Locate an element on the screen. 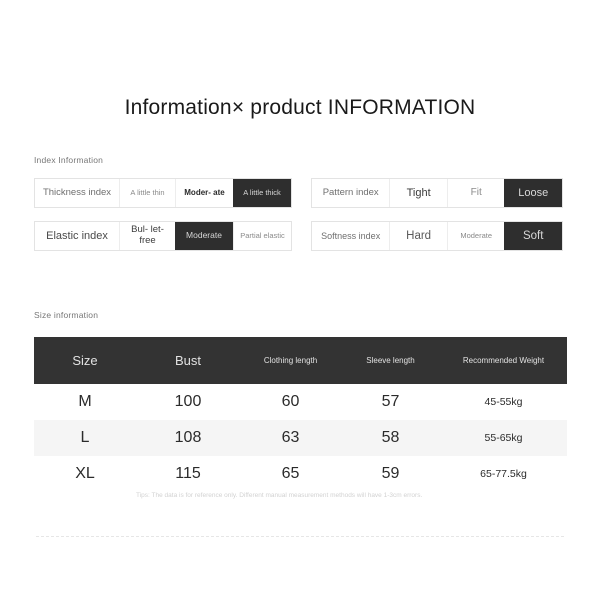  table-row: XL 115 65 59 65-77.5kg is located at coordinates (300, 474).